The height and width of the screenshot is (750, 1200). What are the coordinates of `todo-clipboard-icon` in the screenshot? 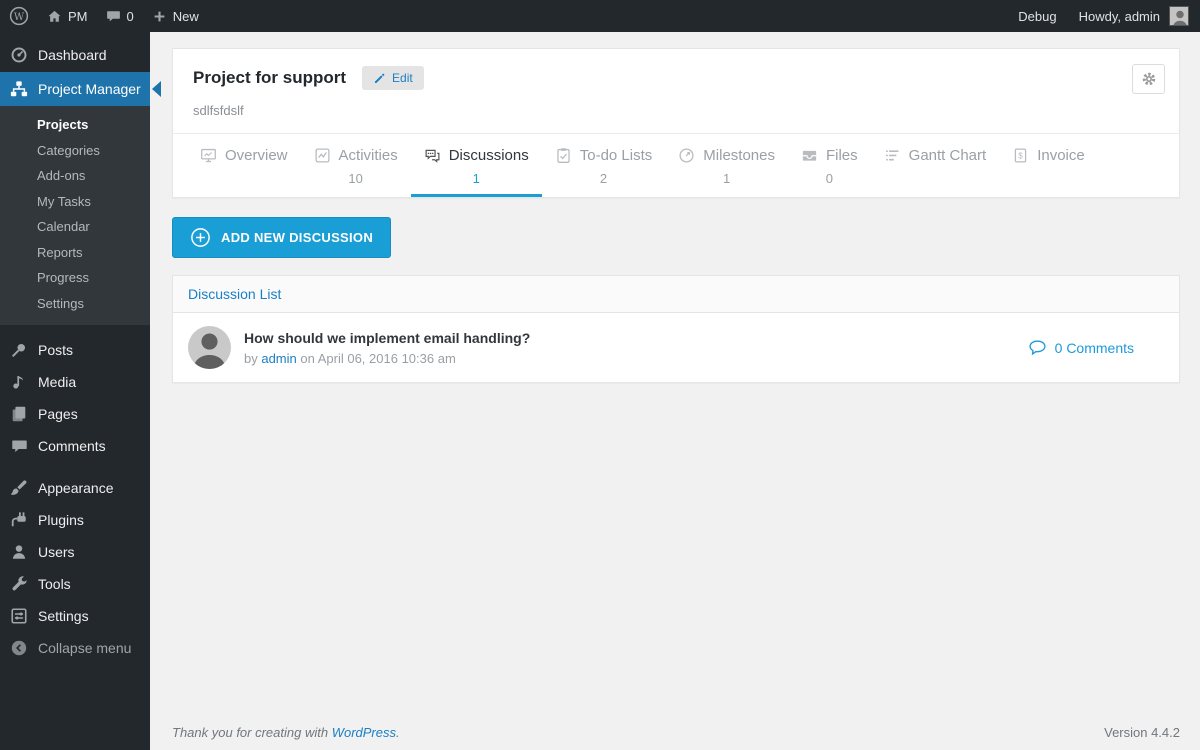 It's located at (563, 155).